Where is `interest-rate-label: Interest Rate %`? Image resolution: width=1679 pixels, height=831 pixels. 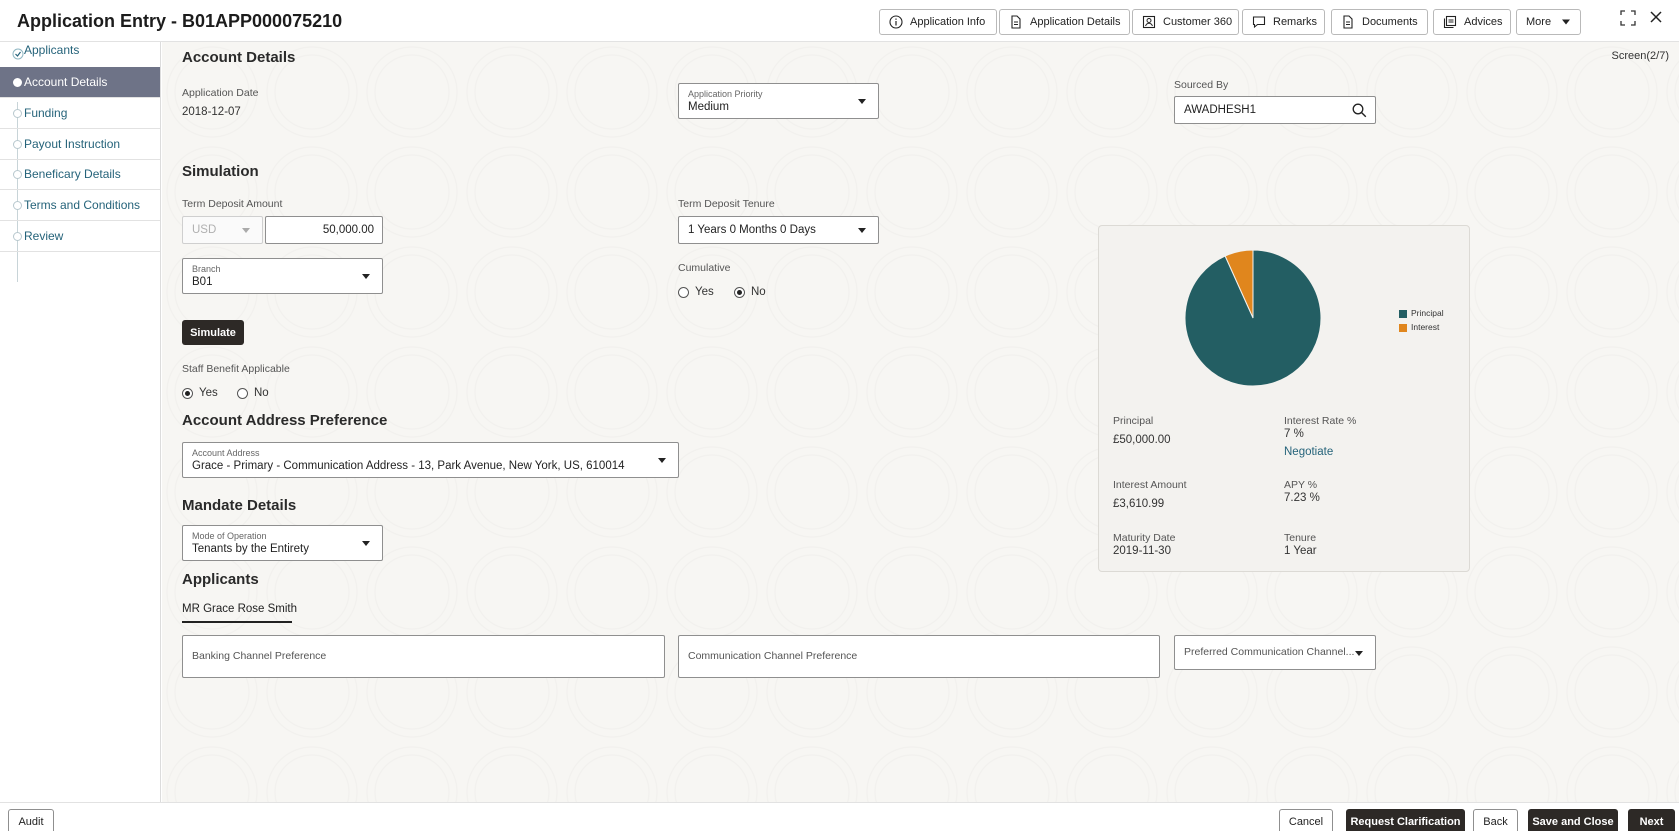
interest-rate-label: Interest Rate % is located at coordinates (1320, 421).